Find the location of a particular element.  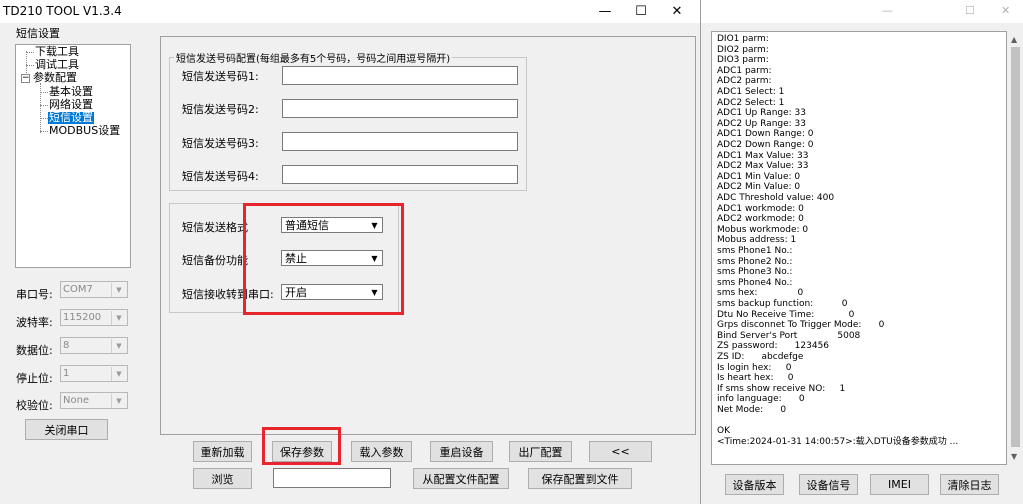

device-signal-button: 设备信号 is located at coordinates (828, 484).